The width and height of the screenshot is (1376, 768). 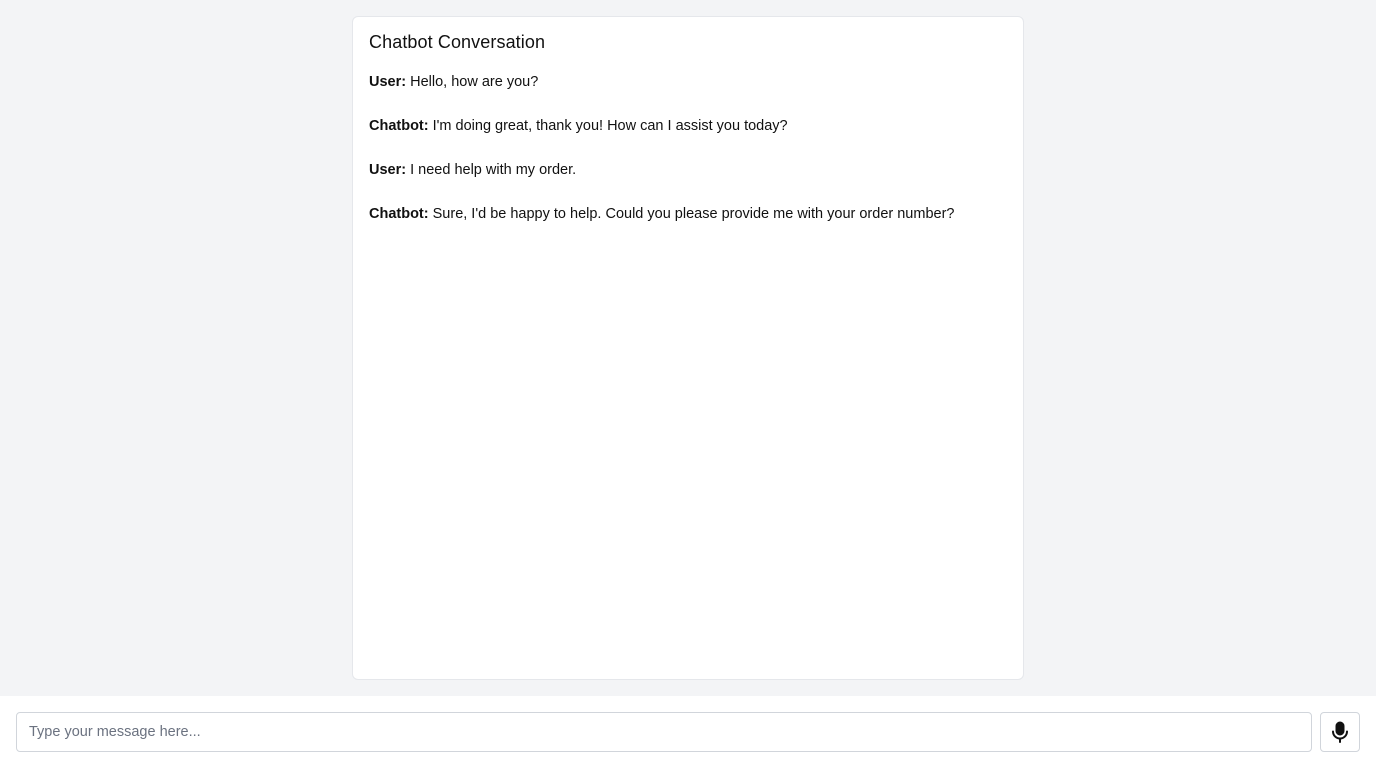 I want to click on message-input-bar, so click(x=688, y=732).